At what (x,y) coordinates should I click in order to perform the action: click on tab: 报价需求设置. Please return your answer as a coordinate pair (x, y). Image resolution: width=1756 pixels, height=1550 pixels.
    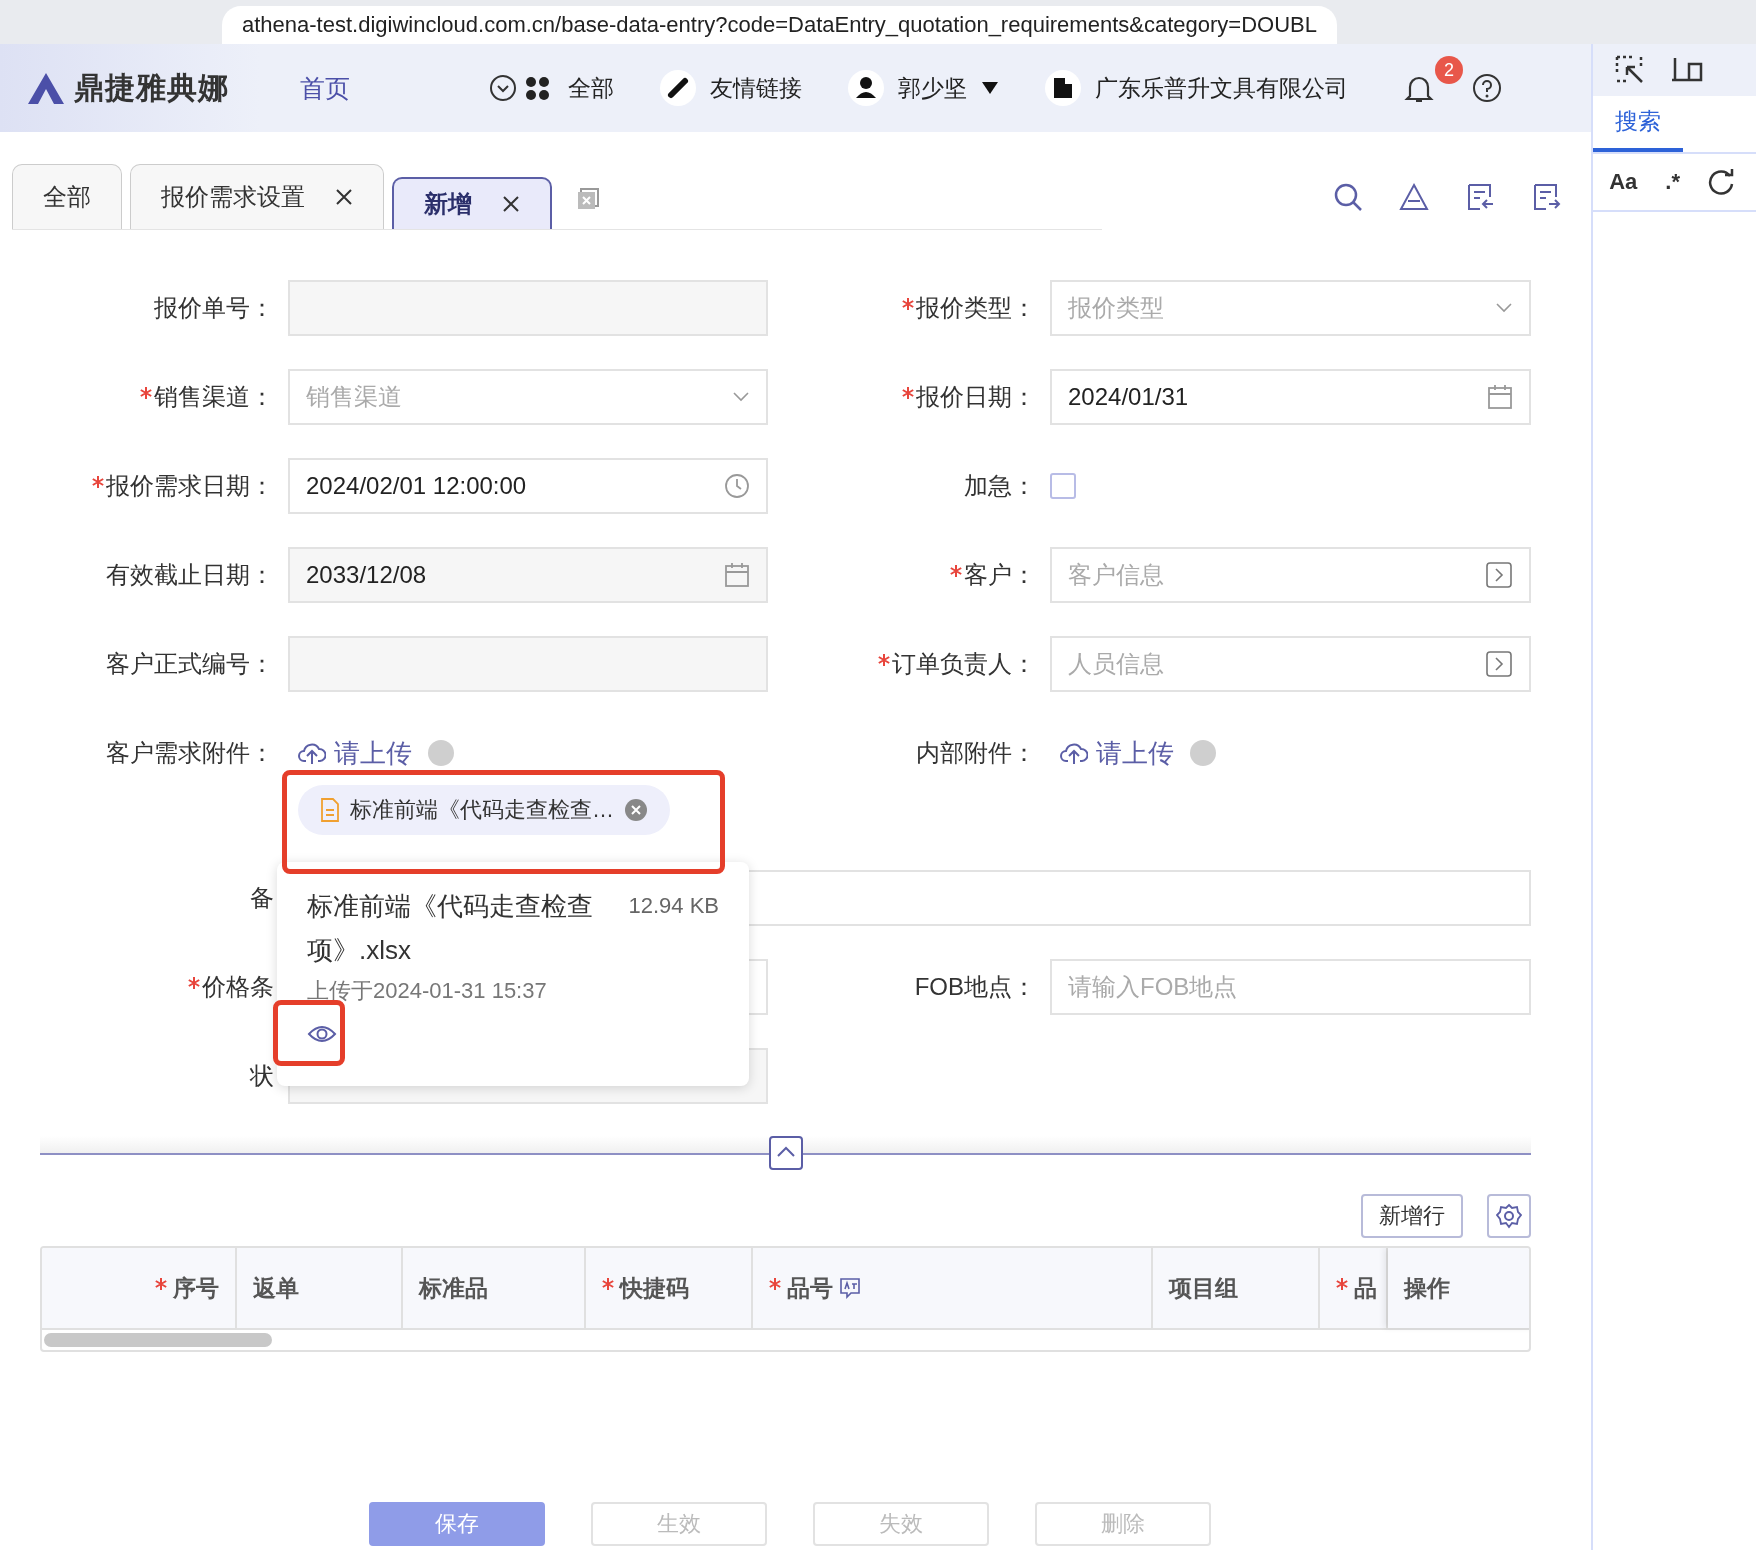
    Looking at the image, I should click on (257, 196).